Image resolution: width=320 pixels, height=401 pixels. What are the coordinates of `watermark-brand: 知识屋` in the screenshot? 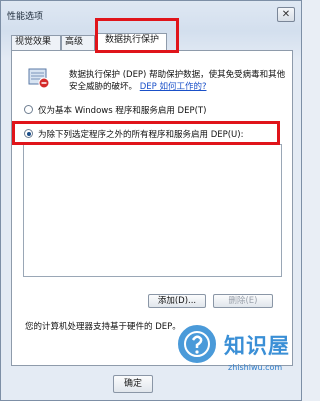 It's located at (257, 346).